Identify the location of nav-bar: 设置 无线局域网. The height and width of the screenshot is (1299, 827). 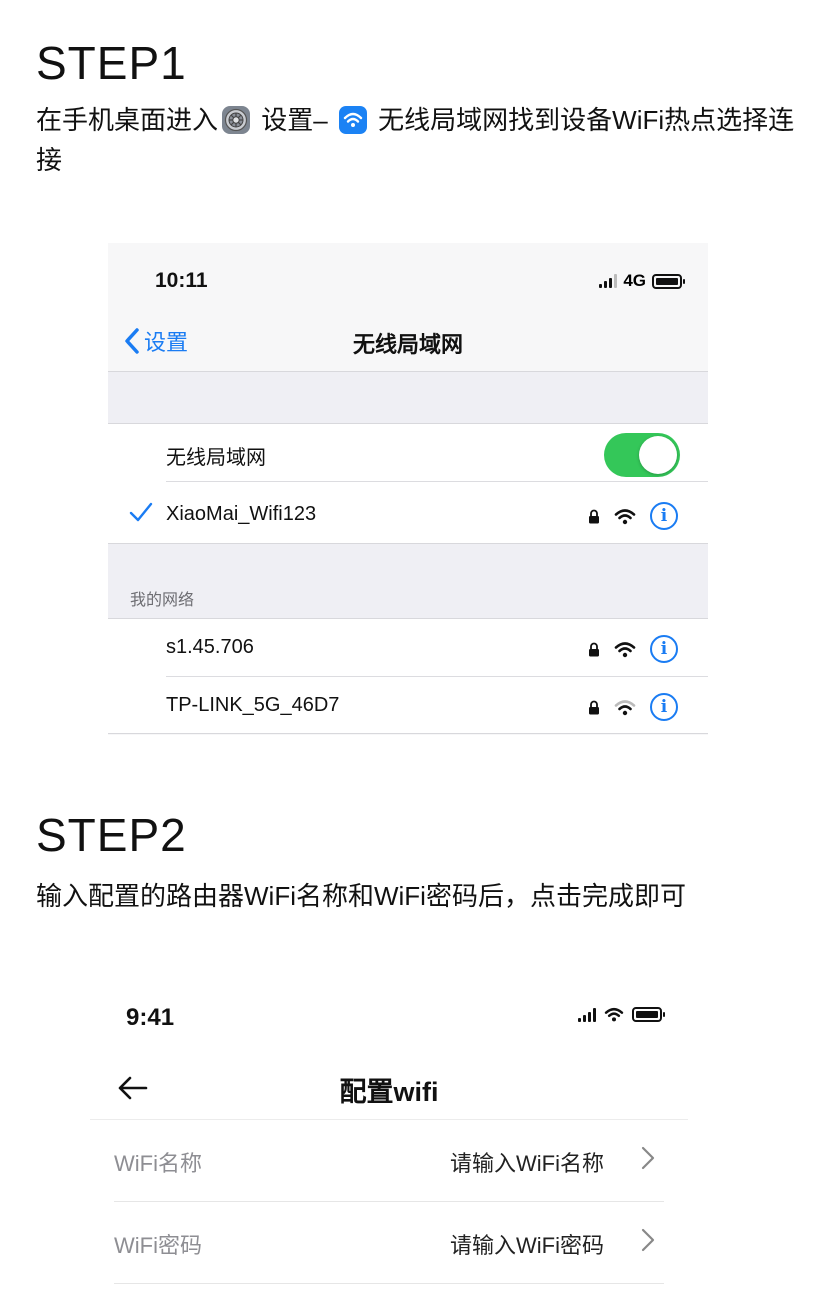
(408, 343).